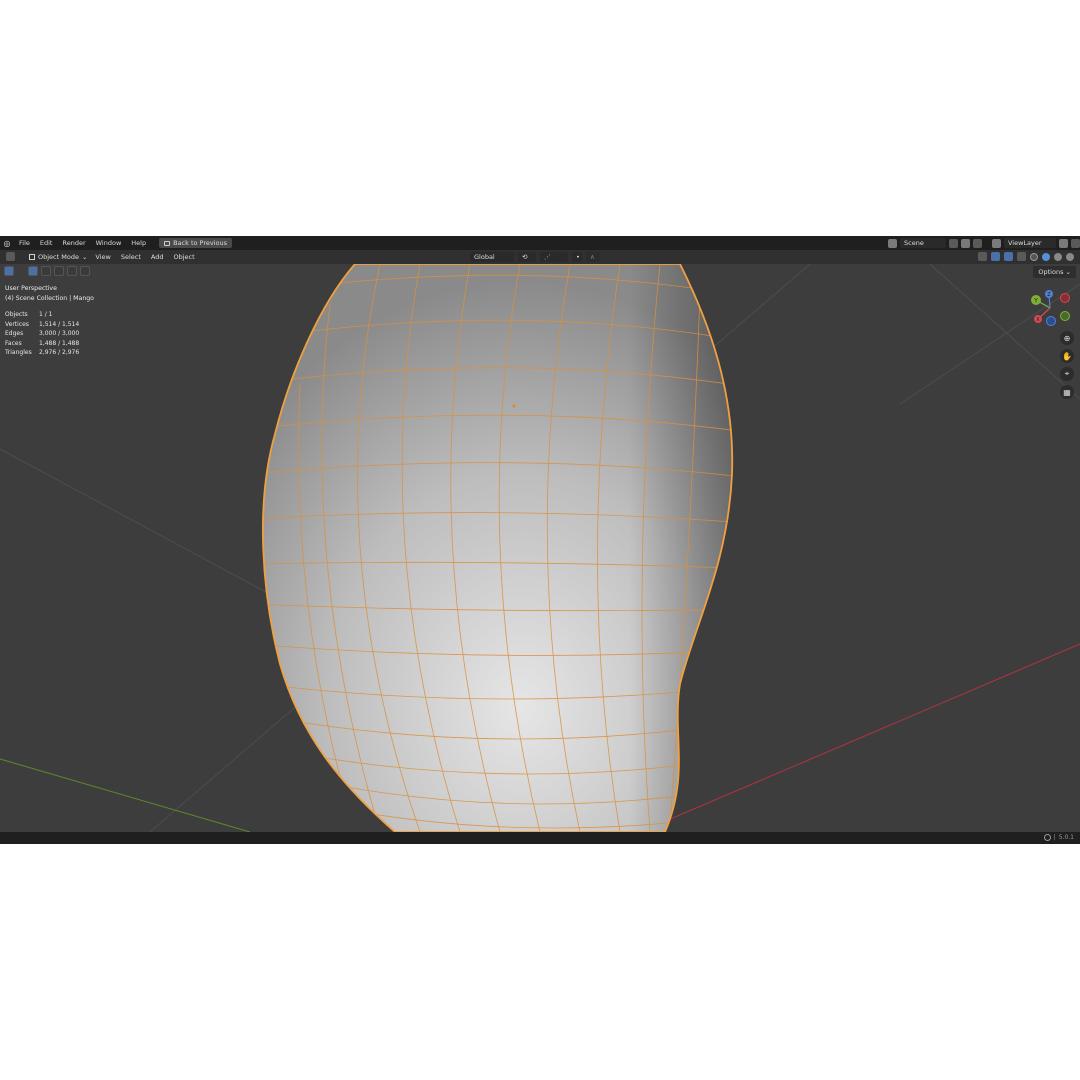 The image size is (1080, 1080). Describe the element at coordinates (29, 314) in the screenshot. I see `stat-row: Objects 1 / 1` at that location.